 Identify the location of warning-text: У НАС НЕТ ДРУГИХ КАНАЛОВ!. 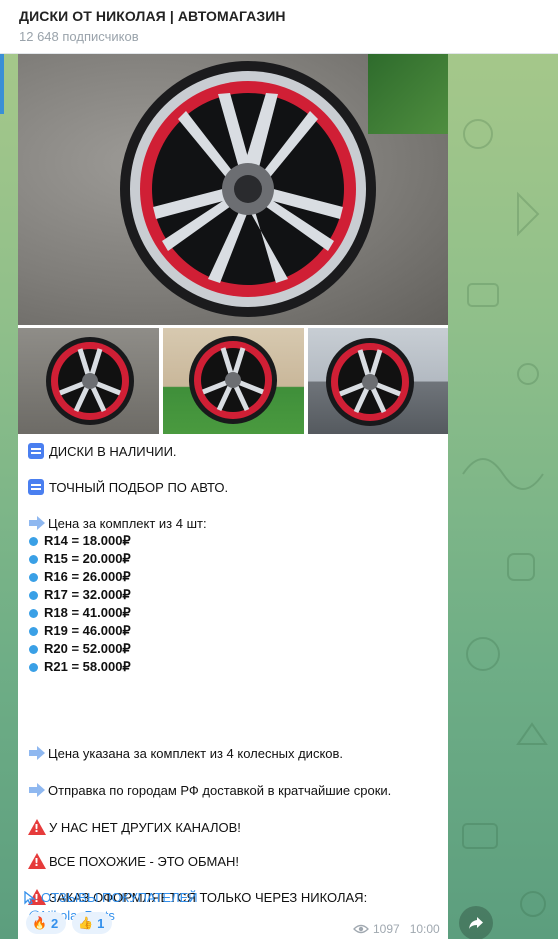
(145, 827).